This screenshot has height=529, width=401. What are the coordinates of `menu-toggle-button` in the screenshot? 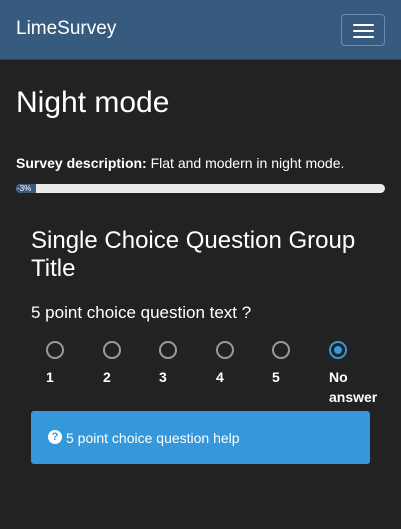 It's located at (363, 30).